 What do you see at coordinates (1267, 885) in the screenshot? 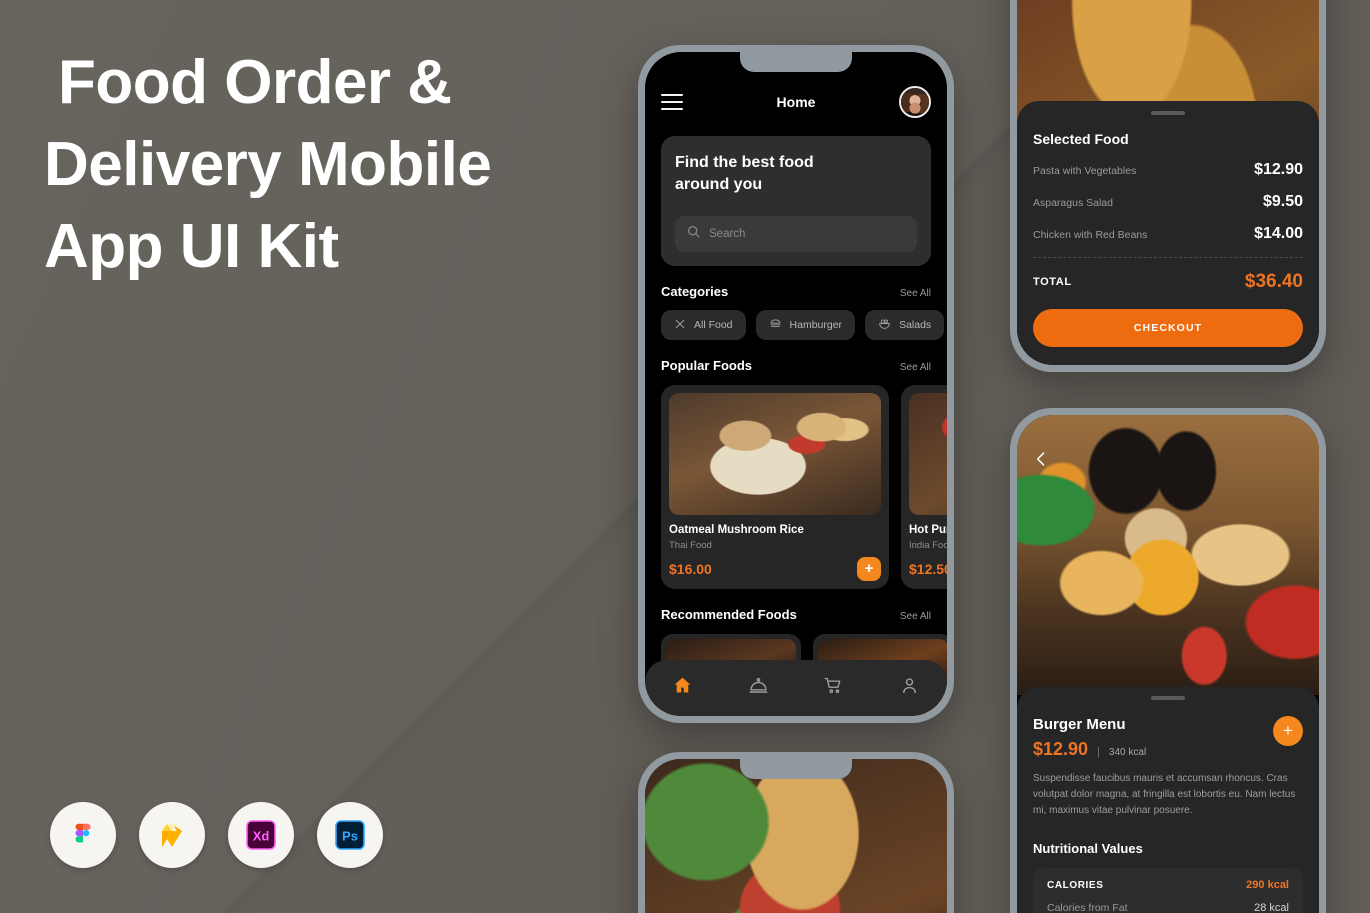
I see `nutrition-value: 290 kcal` at bounding box center [1267, 885].